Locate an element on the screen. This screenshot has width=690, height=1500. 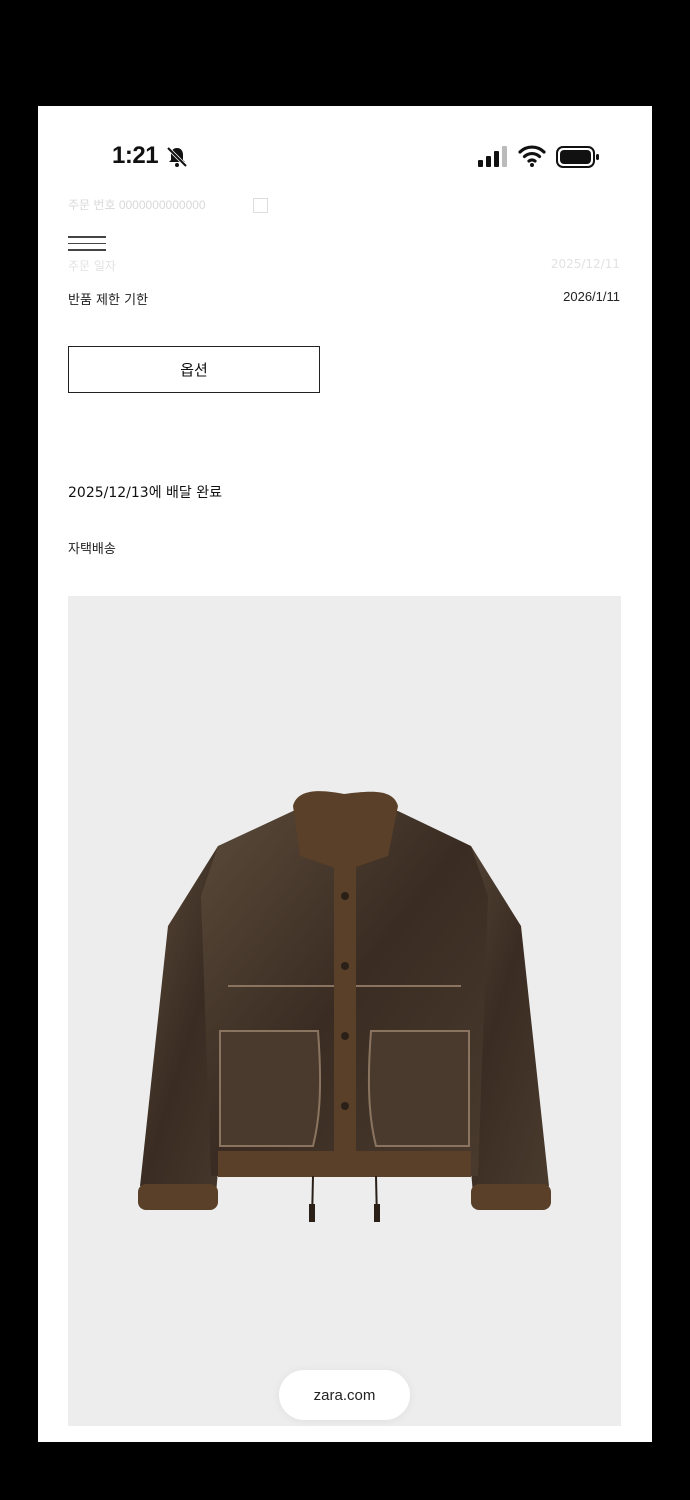
order-date-label-faded: 주문 일자 is located at coordinates (92, 266).